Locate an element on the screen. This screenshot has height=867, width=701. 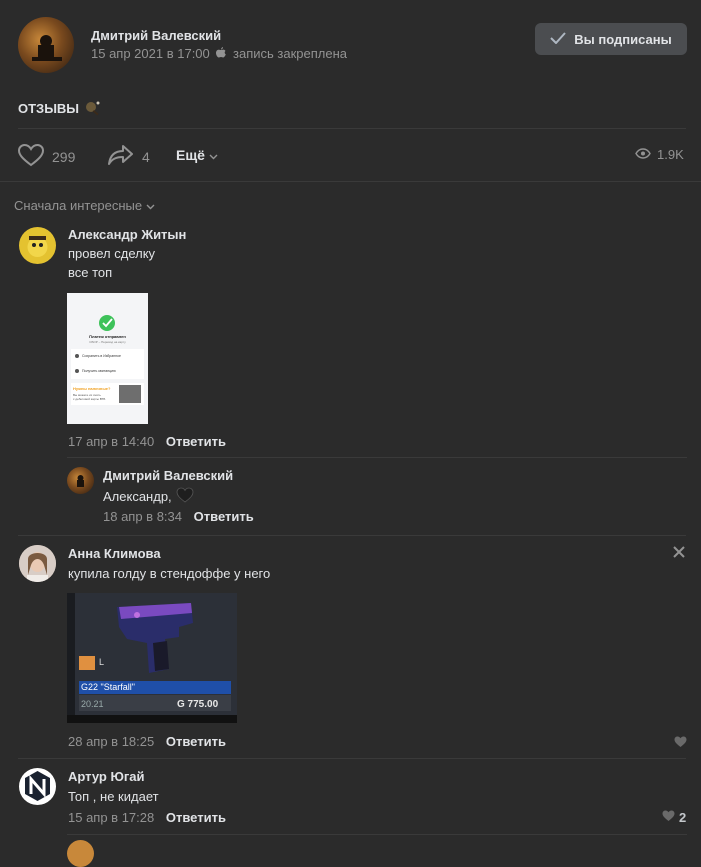
logo-avatar-icon is located at coordinates (37, 786).